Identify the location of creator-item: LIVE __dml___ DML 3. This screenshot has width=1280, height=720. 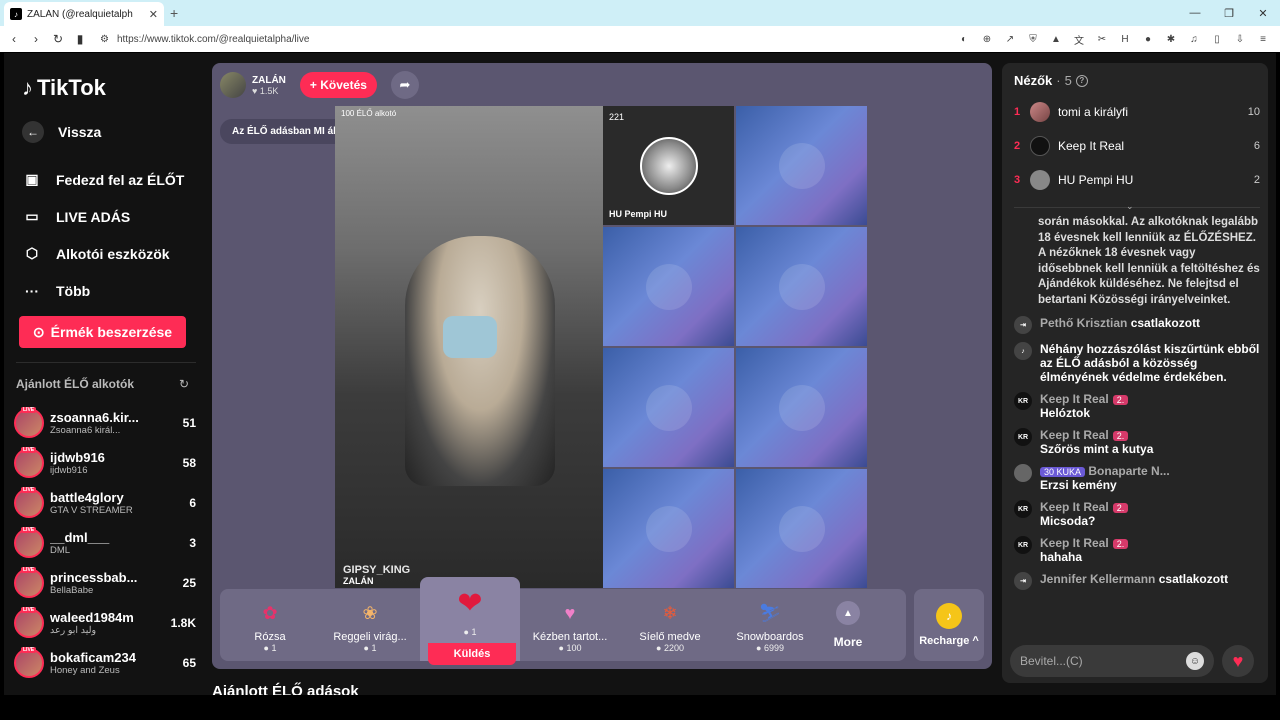
(105, 543).